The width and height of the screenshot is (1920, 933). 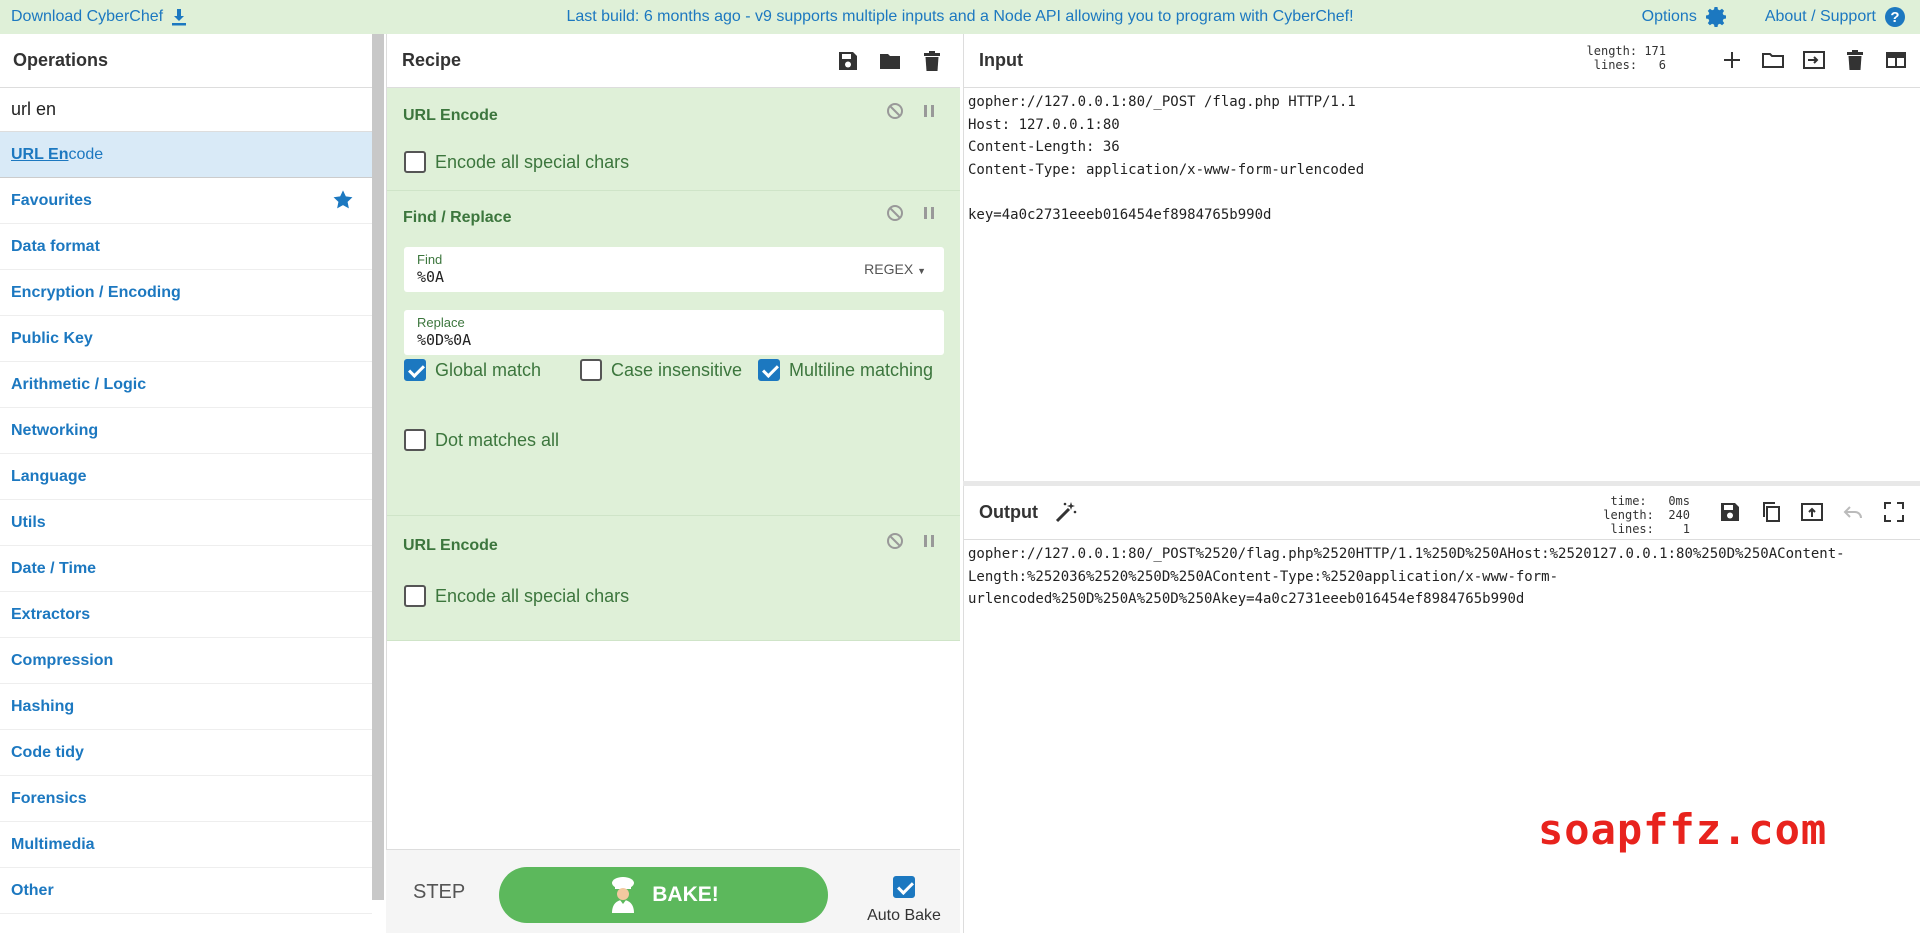 What do you see at coordinates (450, 545) in the screenshot?
I see `op-title: URL Encode` at bounding box center [450, 545].